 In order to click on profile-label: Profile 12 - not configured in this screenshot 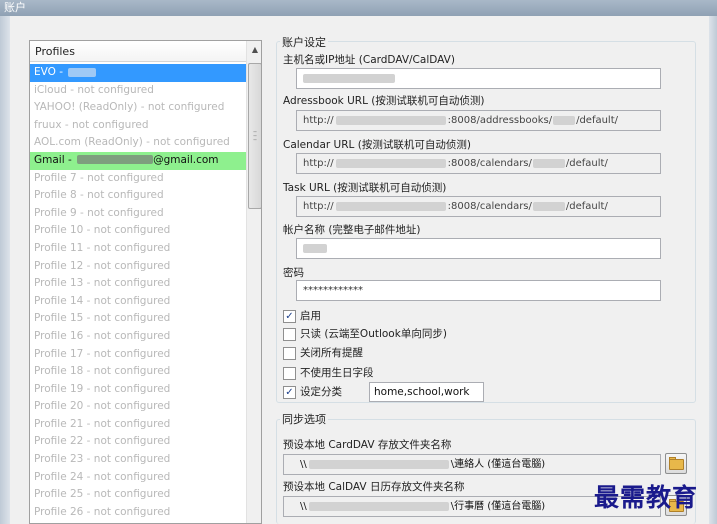, I will do `click(102, 265)`.